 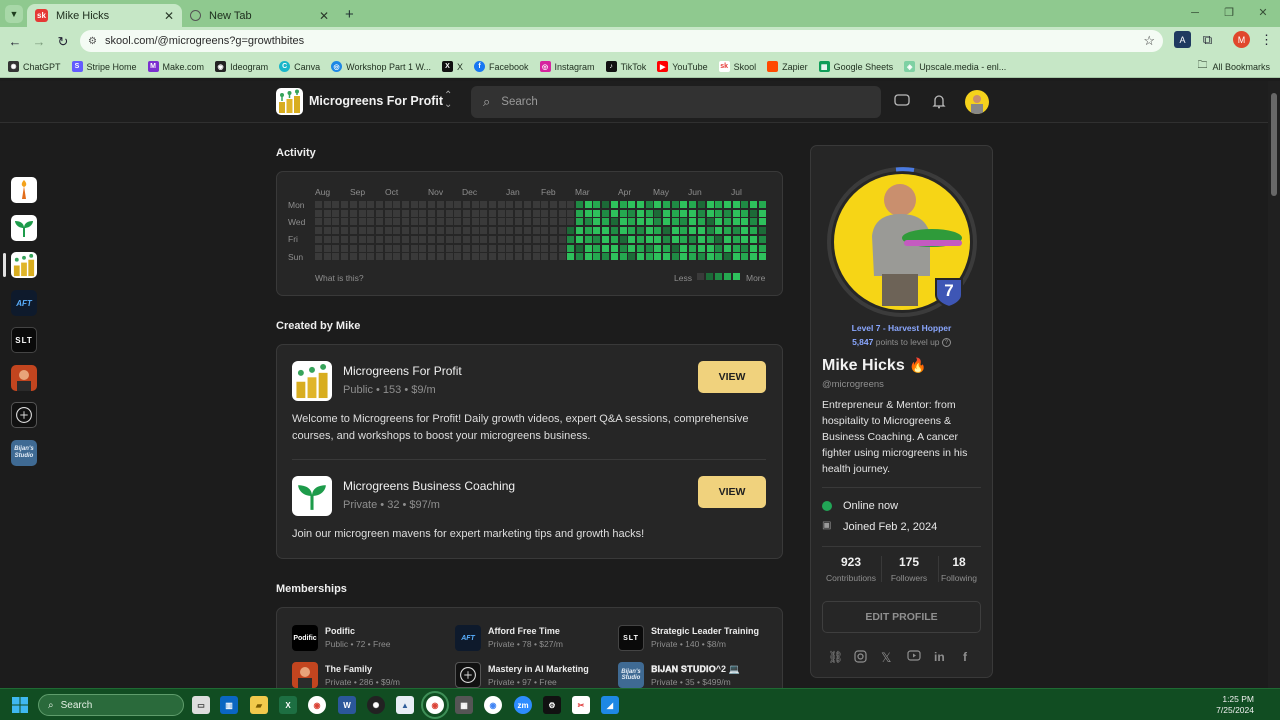 I want to click on user-avatar, so click(x=977, y=102).